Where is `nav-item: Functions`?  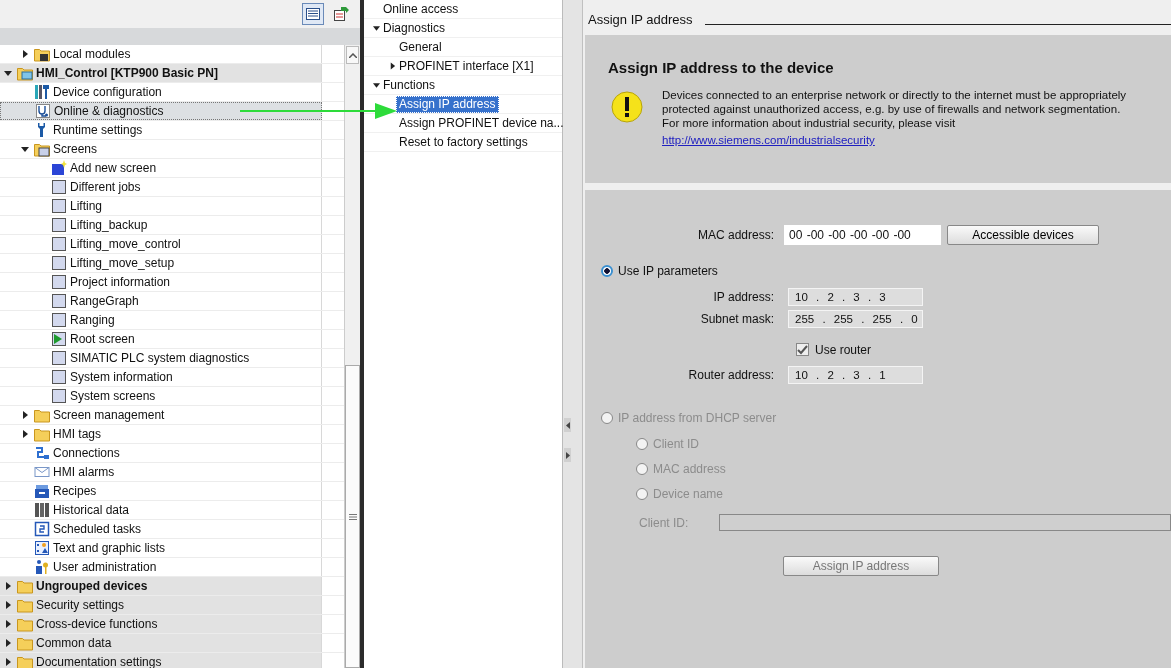 nav-item: Functions is located at coordinates (409, 85).